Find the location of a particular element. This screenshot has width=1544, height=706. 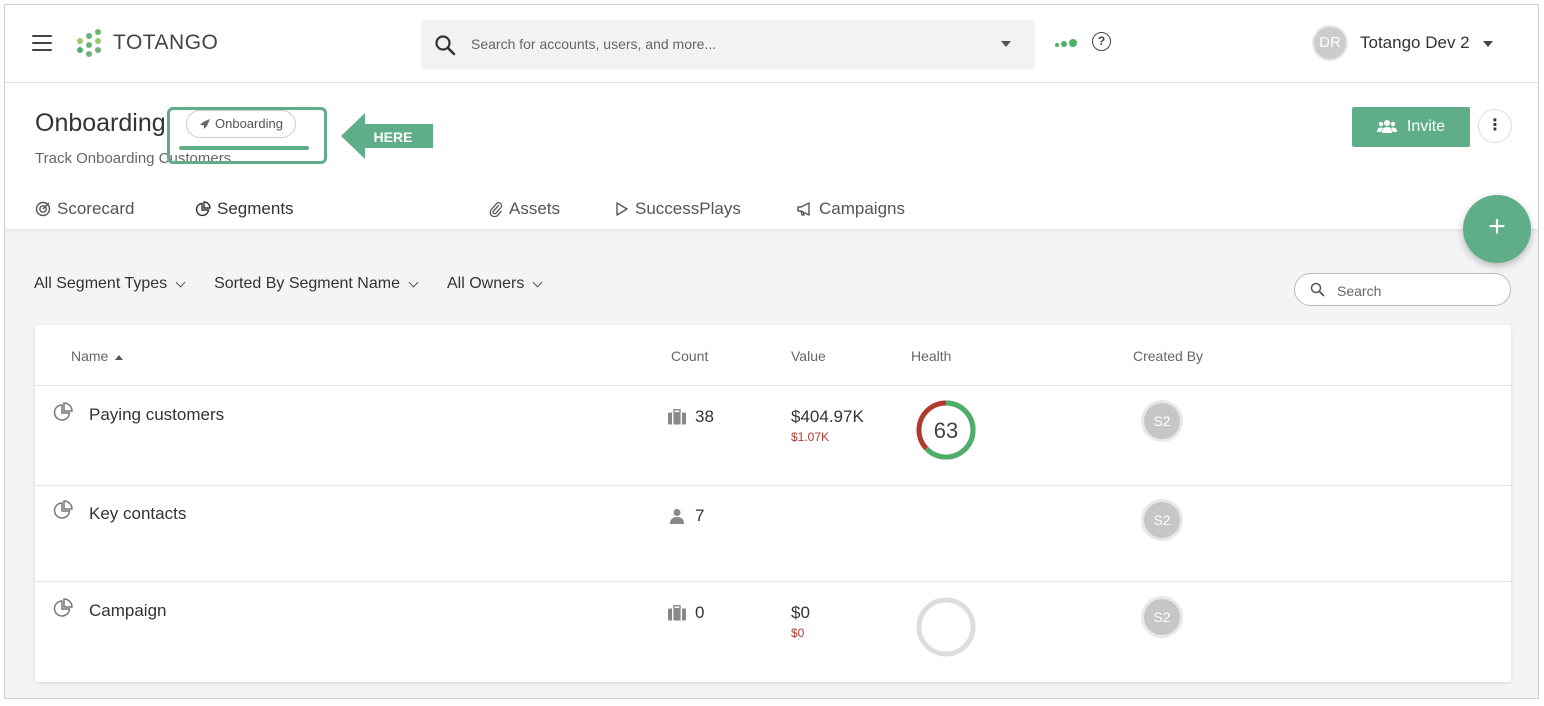

tab-scorecard: Scorecard is located at coordinates (84, 209).